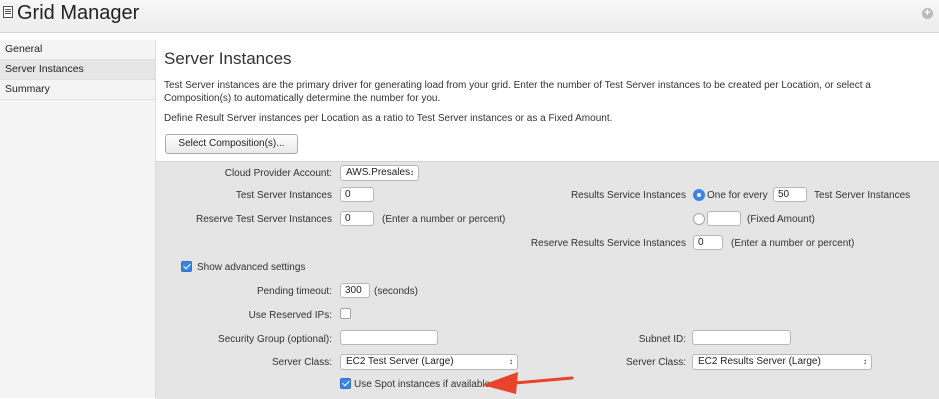 The width and height of the screenshot is (939, 399). I want to click on add-icon: +, so click(927, 13).